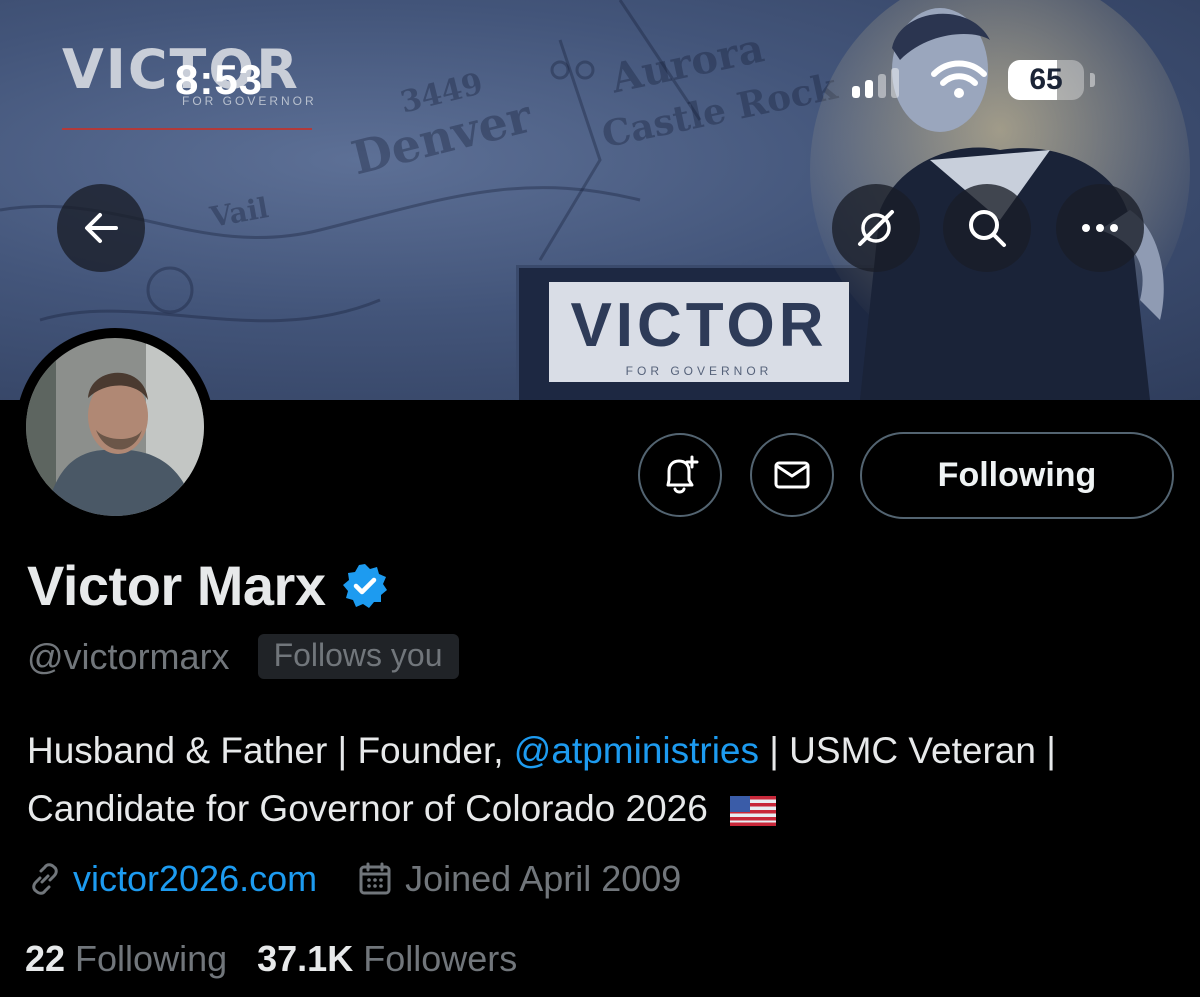 The height and width of the screenshot is (997, 1200). Describe the element at coordinates (543, 878) in the screenshot. I see `joined-date: Joined April 2009` at that location.